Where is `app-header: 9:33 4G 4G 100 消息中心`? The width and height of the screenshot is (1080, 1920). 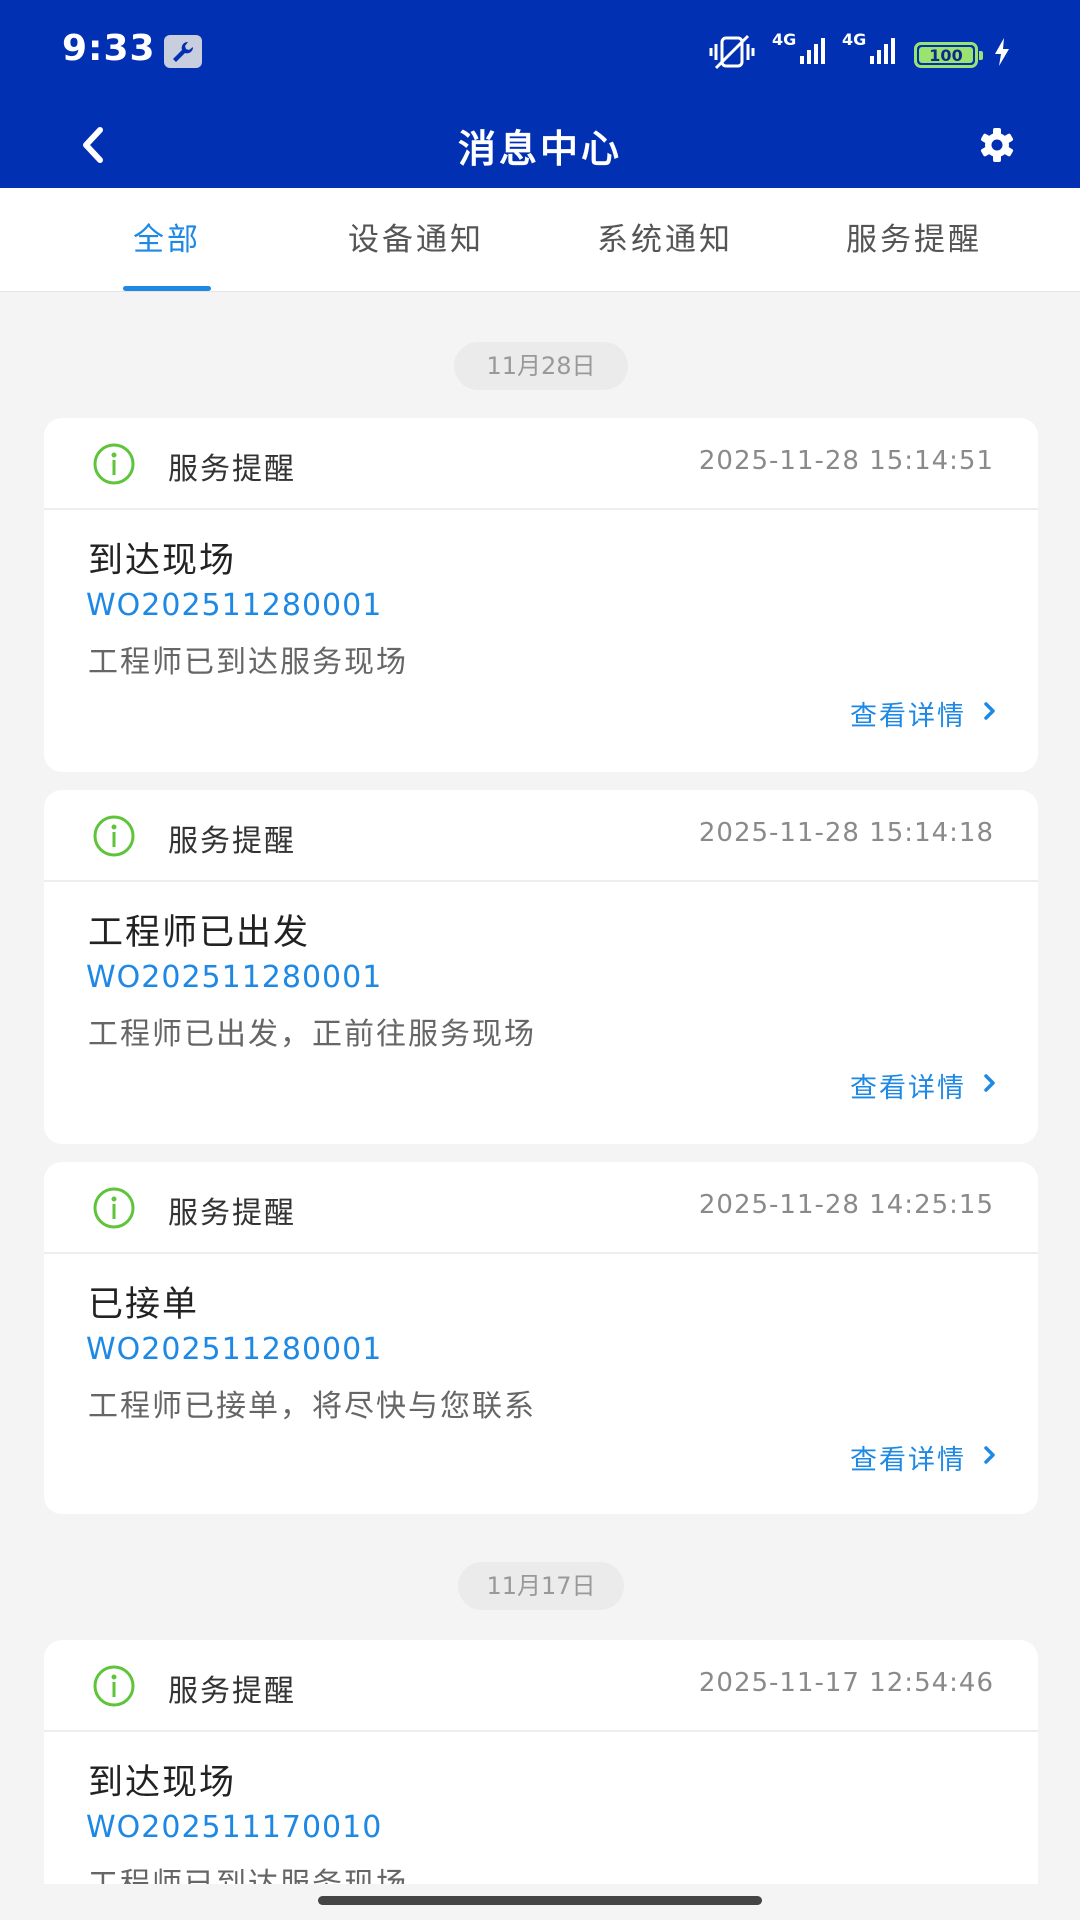
app-header: 9:33 4G 4G 100 消息中心 is located at coordinates (540, 94).